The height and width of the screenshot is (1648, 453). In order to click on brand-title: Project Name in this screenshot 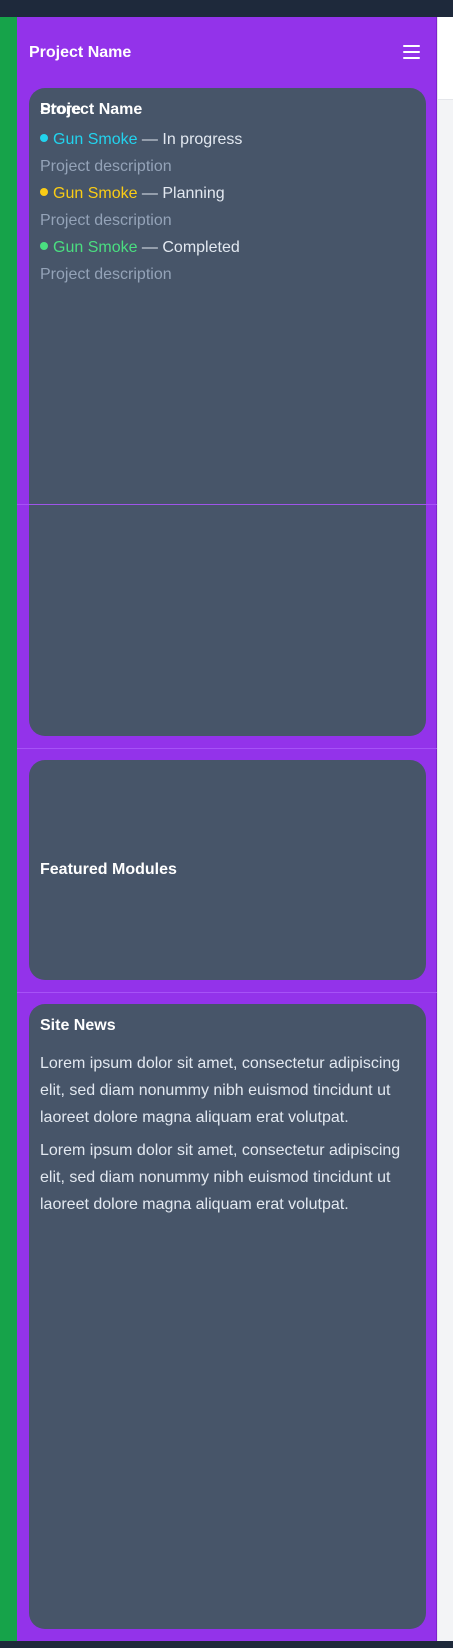, I will do `click(80, 53)`.